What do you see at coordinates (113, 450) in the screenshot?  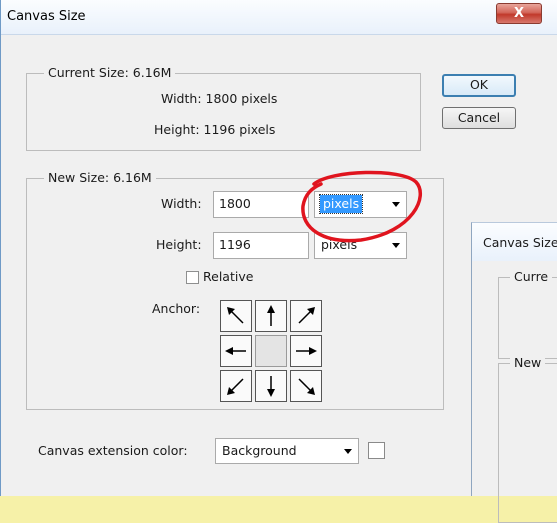 I see `extension-color-label: Canvas extension color:` at bounding box center [113, 450].